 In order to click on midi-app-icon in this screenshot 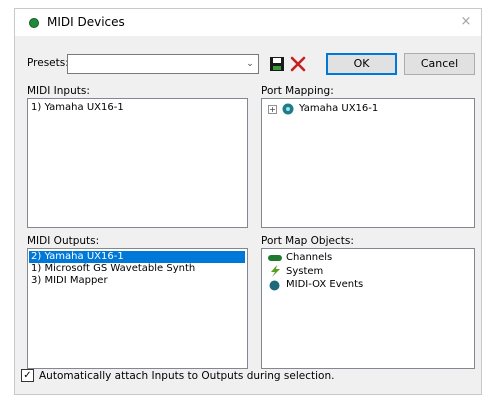, I will do `click(34, 23)`.